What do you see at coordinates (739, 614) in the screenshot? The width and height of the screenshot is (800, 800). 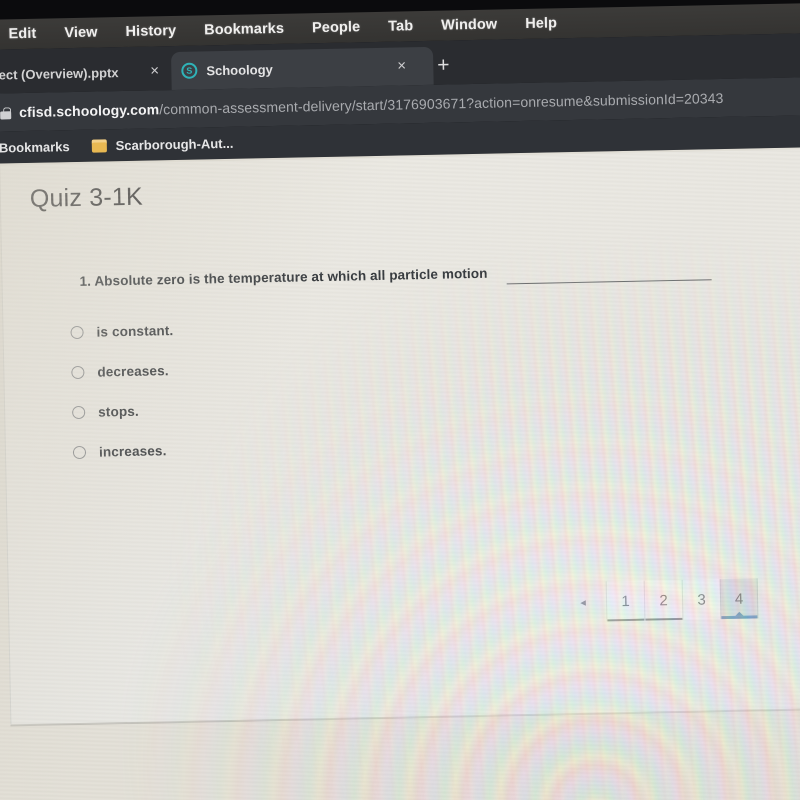 I see `current-page-caret-icon` at bounding box center [739, 614].